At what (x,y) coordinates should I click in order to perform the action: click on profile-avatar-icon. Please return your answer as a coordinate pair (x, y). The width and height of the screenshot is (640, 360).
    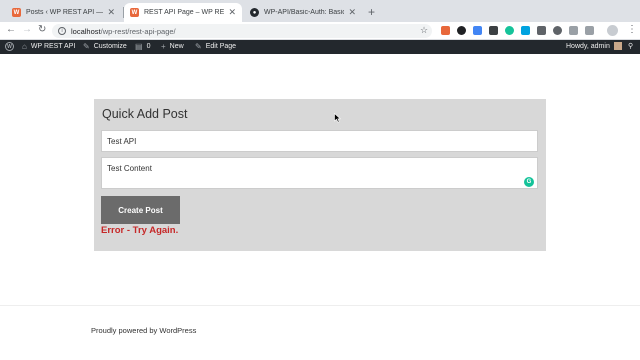
    Looking at the image, I should click on (612, 30).